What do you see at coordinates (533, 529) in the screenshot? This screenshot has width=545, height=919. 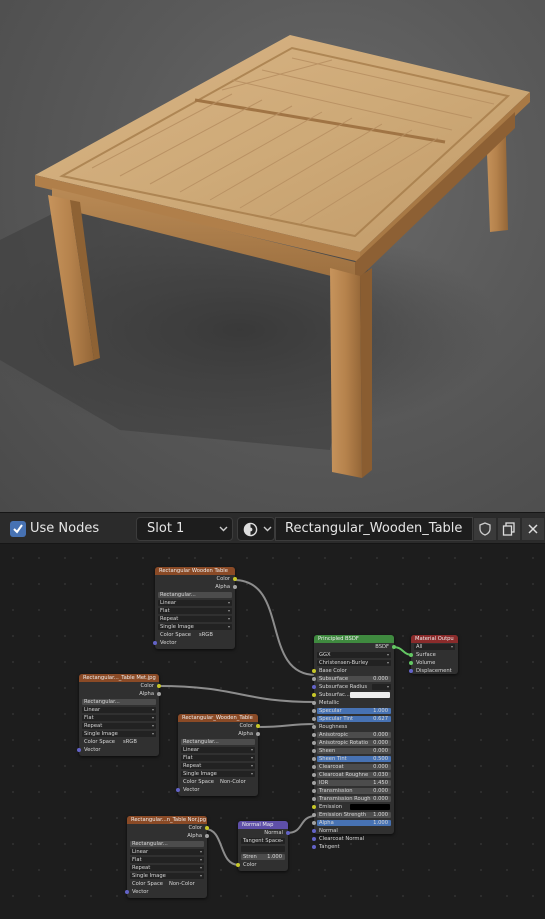 I see `unlink-material-button` at bounding box center [533, 529].